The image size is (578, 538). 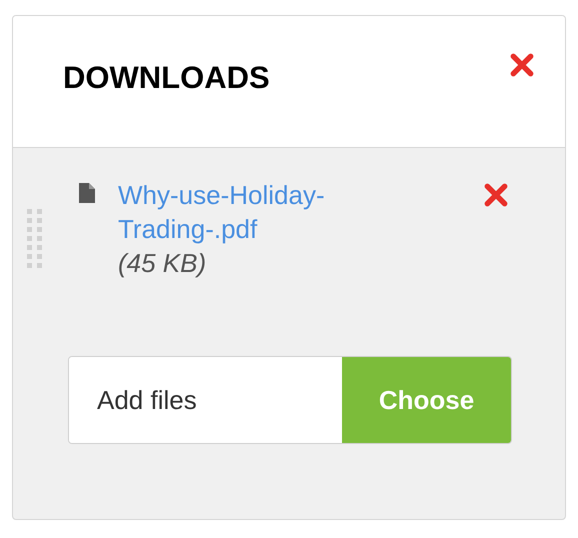 I want to click on drag-handle-icon, so click(x=35, y=238).